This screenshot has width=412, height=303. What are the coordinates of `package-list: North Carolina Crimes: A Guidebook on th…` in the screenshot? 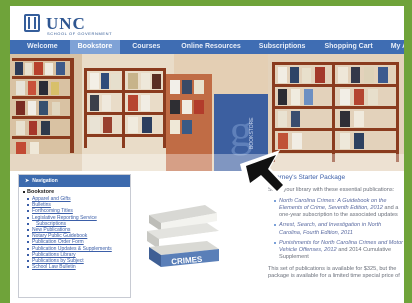 It's located at (336, 229).